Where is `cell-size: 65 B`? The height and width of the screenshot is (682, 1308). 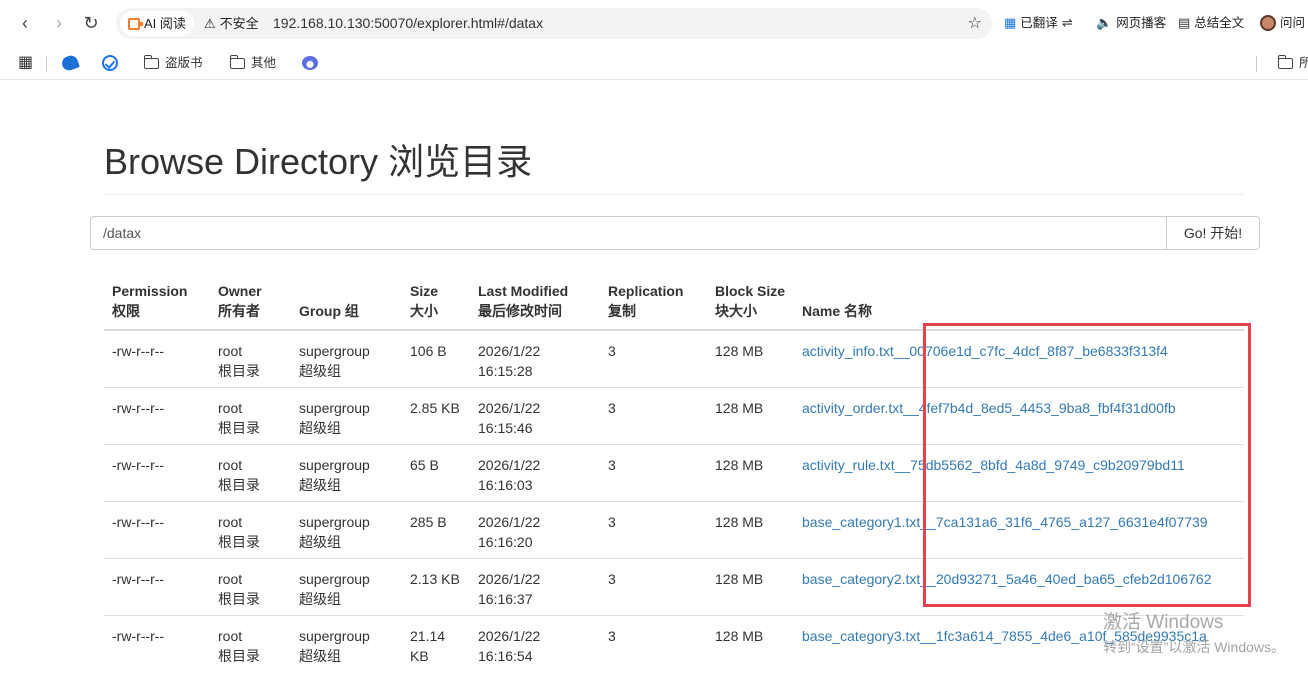
cell-size: 65 B is located at coordinates (436, 473).